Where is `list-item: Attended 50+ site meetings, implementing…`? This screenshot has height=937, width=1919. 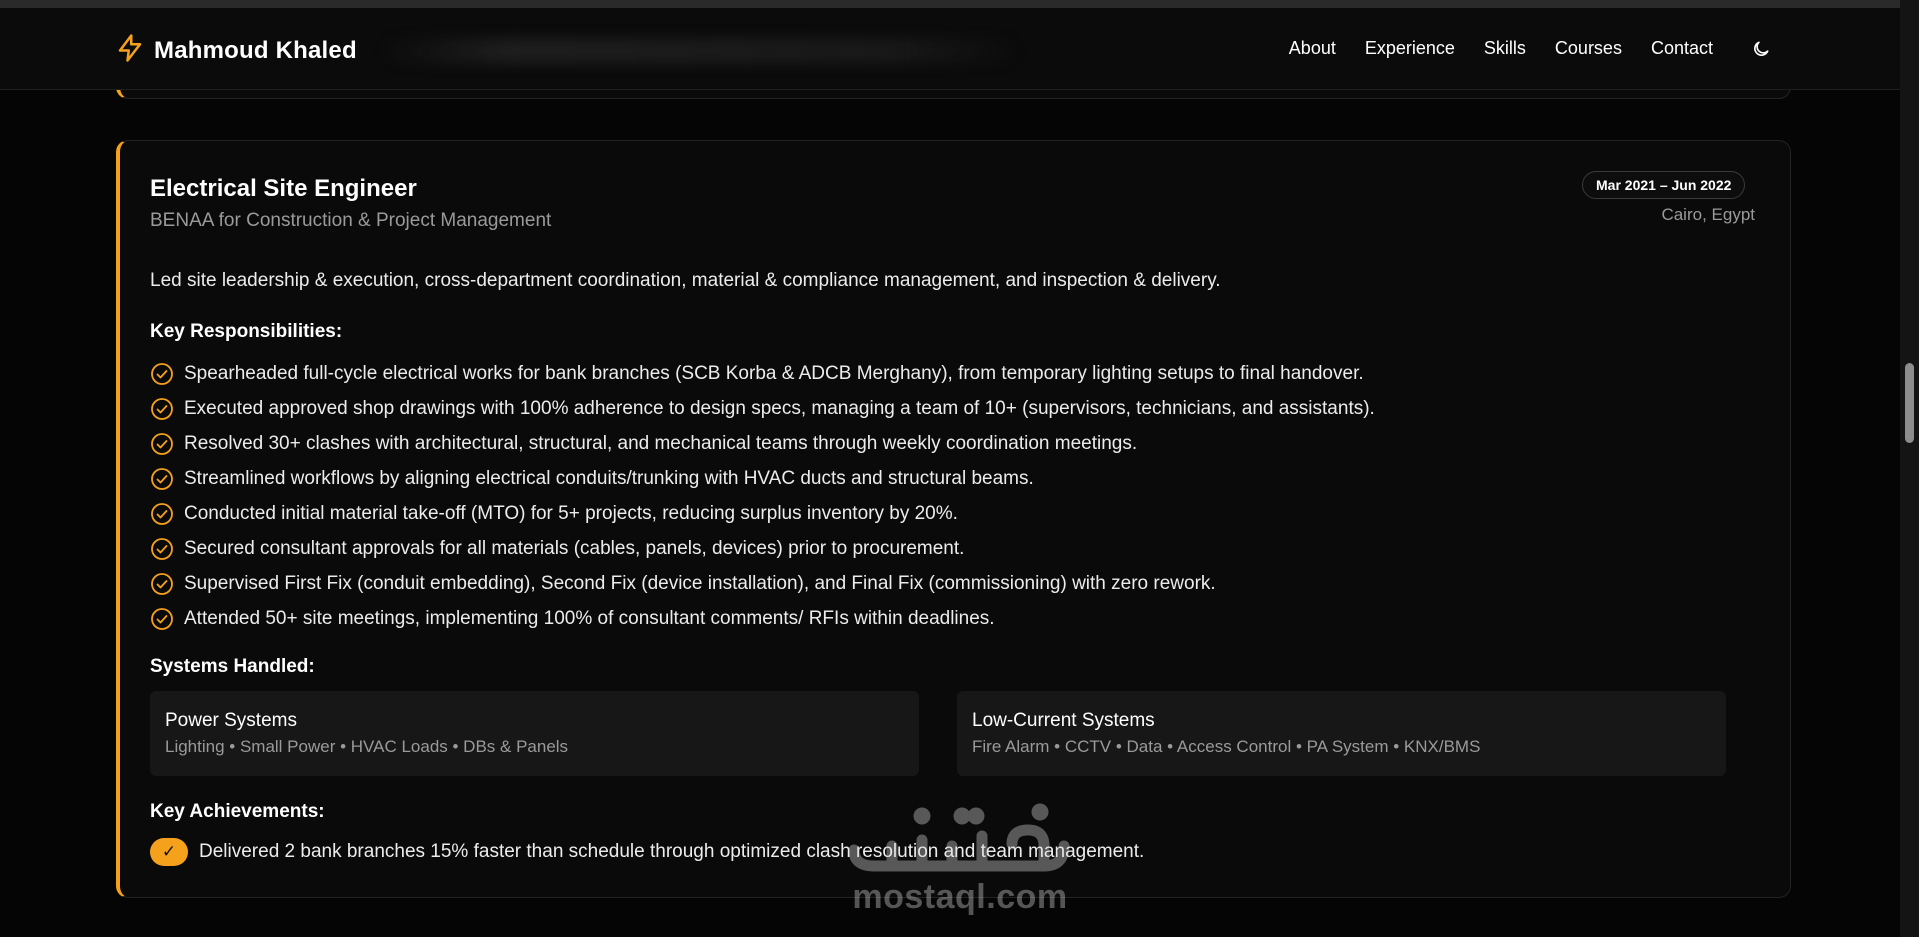 list-item: Attended 50+ site meetings, implementing… is located at coordinates (762, 618).